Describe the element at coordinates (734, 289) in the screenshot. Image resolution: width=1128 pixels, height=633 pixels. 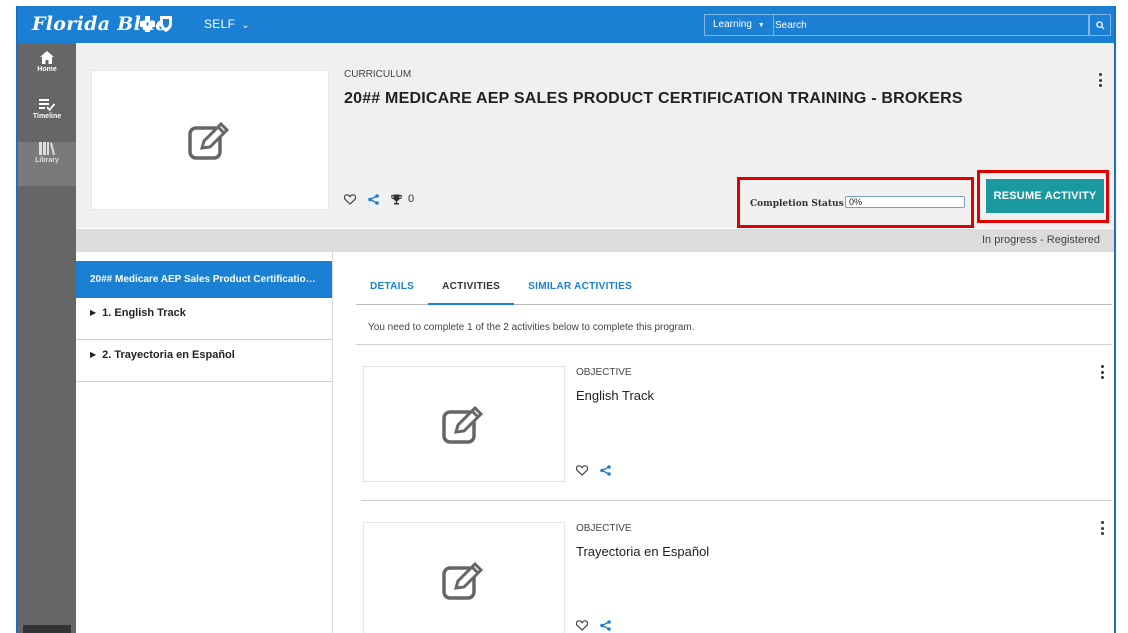
I see `tab-bar: DETAILS ACTIVITIES SIMILAR ACTIVITIES` at that location.